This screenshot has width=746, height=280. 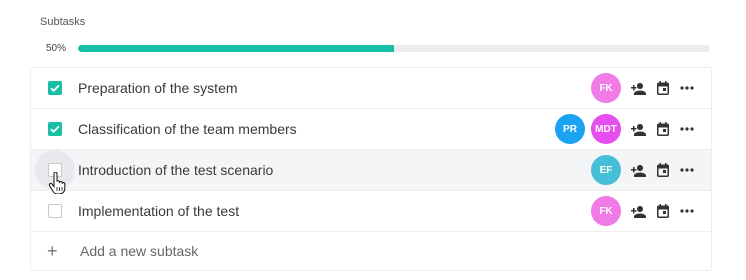 What do you see at coordinates (139, 251) in the screenshot?
I see `add-subtask-label: Add a new subtask` at bounding box center [139, 251].